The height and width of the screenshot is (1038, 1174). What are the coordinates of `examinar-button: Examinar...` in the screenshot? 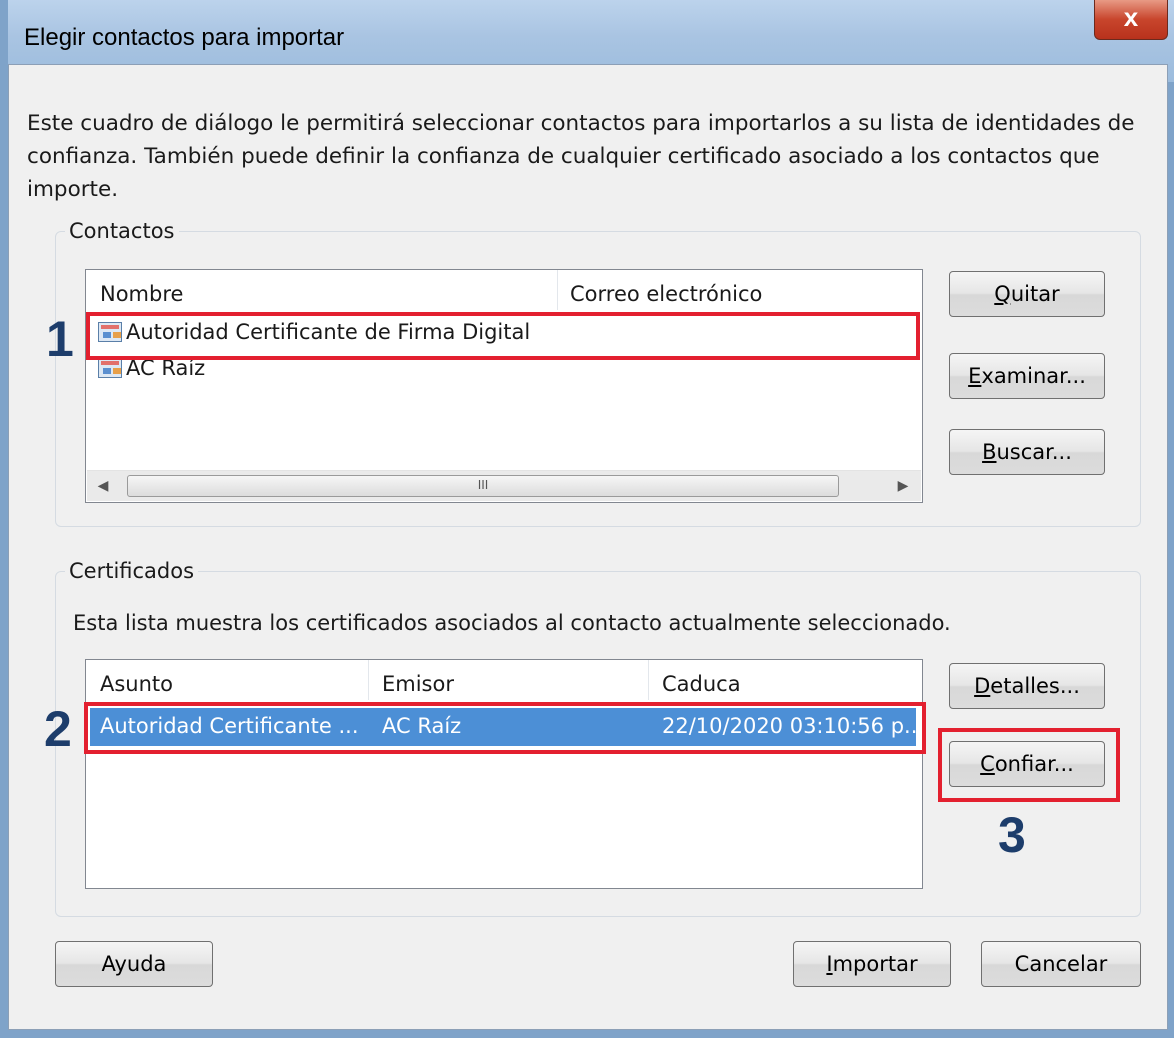 It's located at (1027, 376).